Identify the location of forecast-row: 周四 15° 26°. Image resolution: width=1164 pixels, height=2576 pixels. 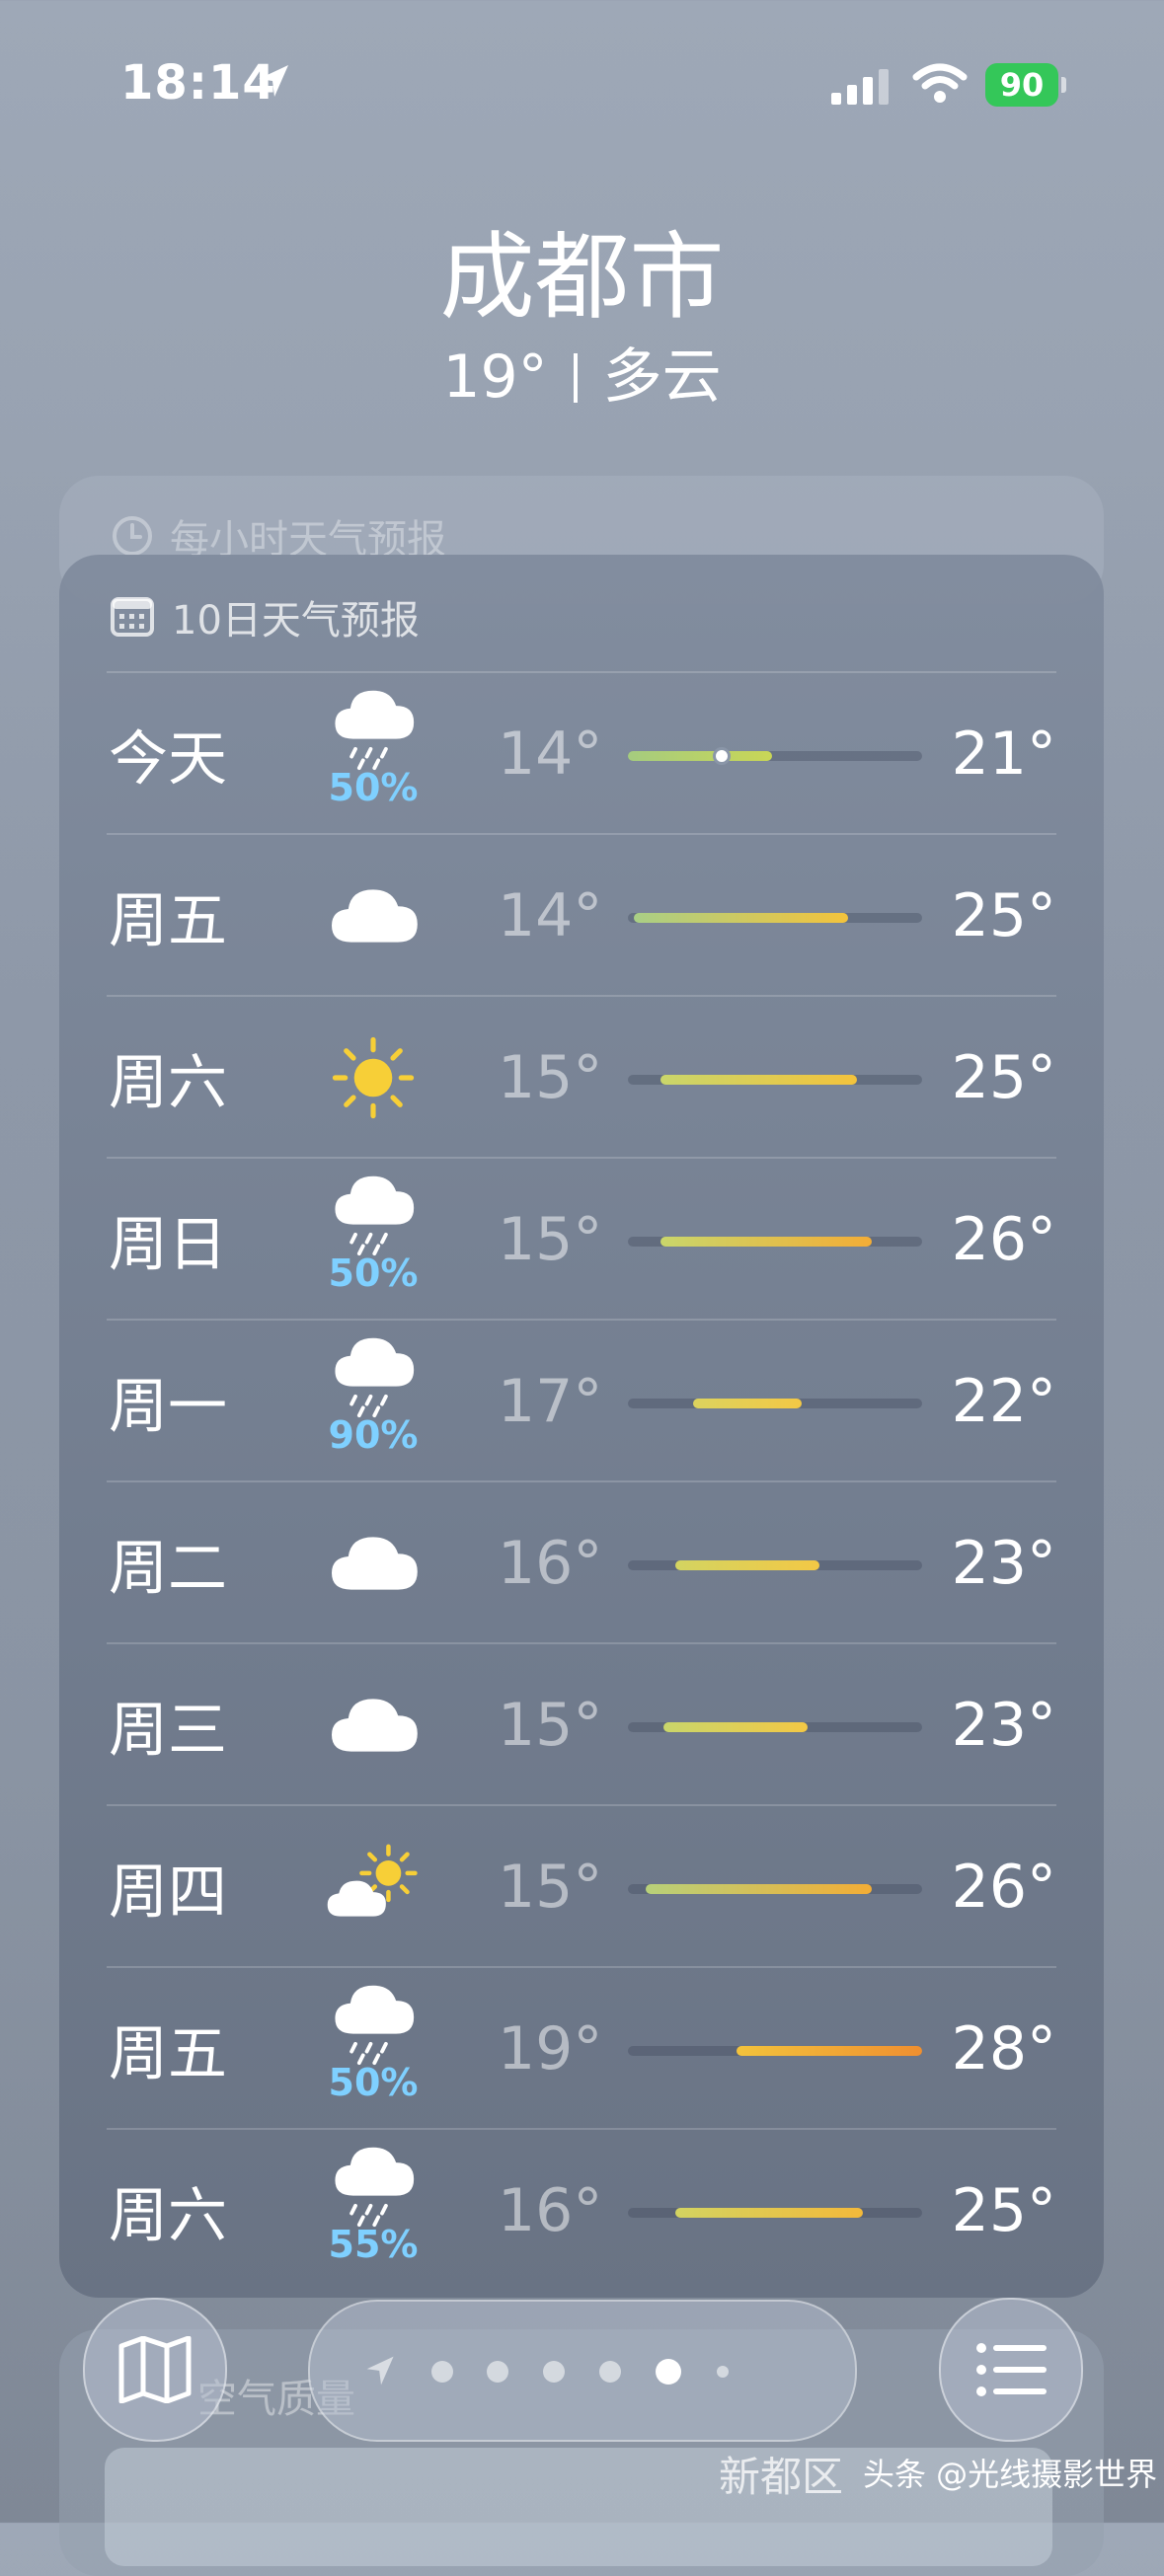
(581, 1887).